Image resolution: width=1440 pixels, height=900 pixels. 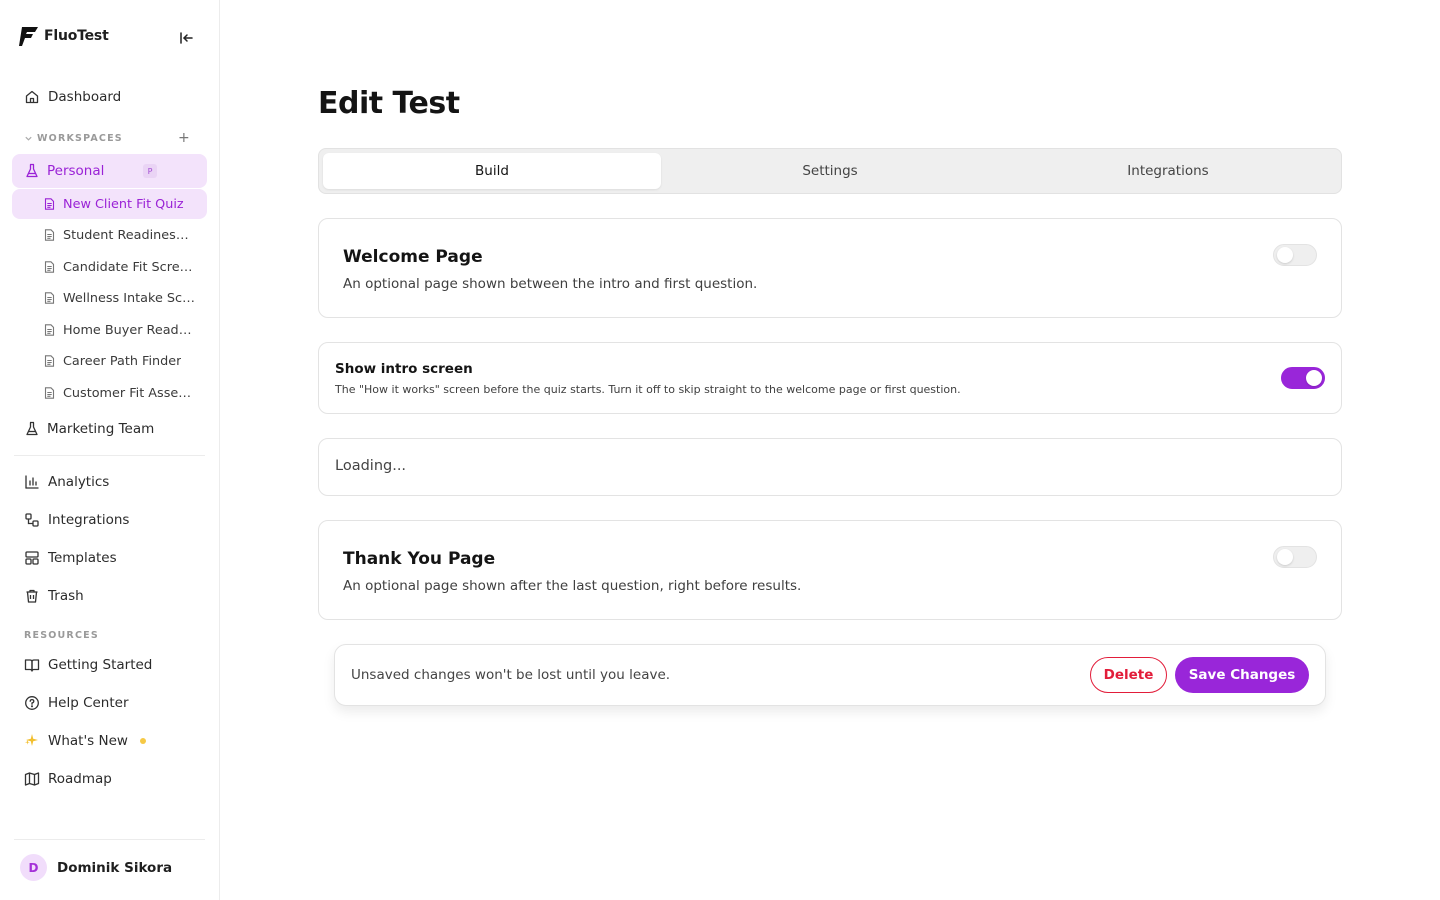 What do you see at coordinates (109, 298) in the screenshot?
I see `test-item: Wellness Intake Screener` at bounding box center [109, 298].